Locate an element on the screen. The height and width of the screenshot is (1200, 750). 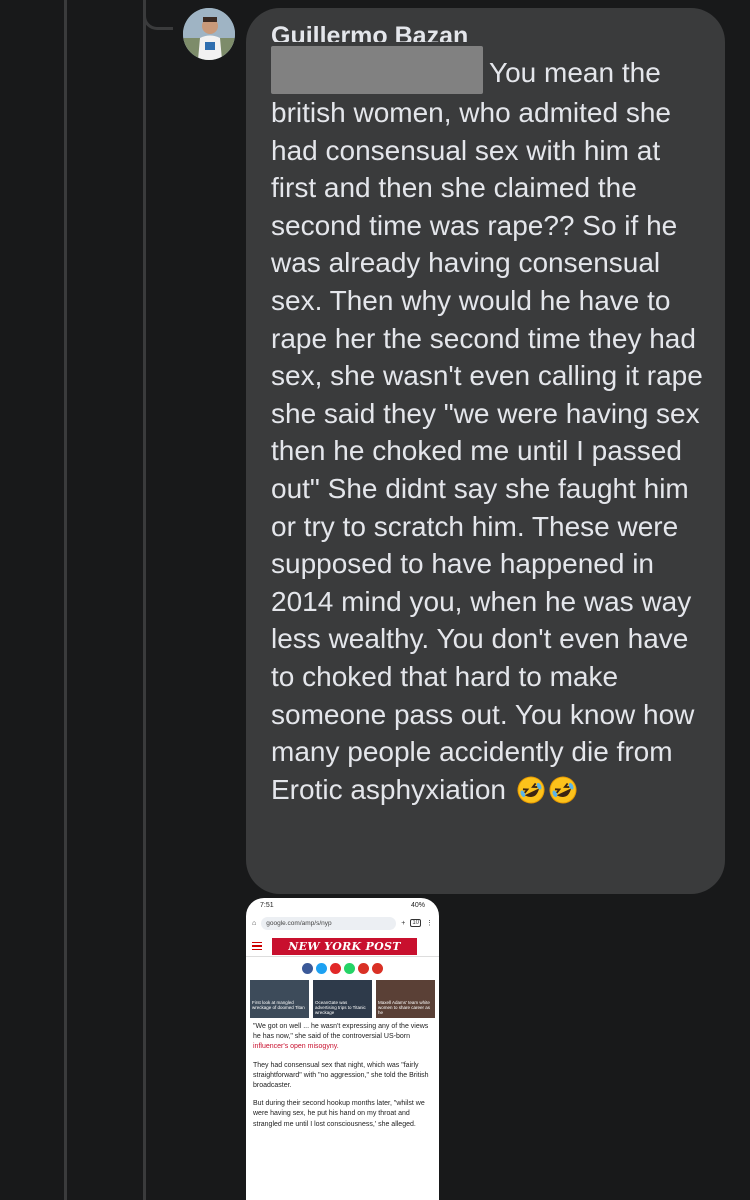
facebook-icon is located at coordinates (307, 968).